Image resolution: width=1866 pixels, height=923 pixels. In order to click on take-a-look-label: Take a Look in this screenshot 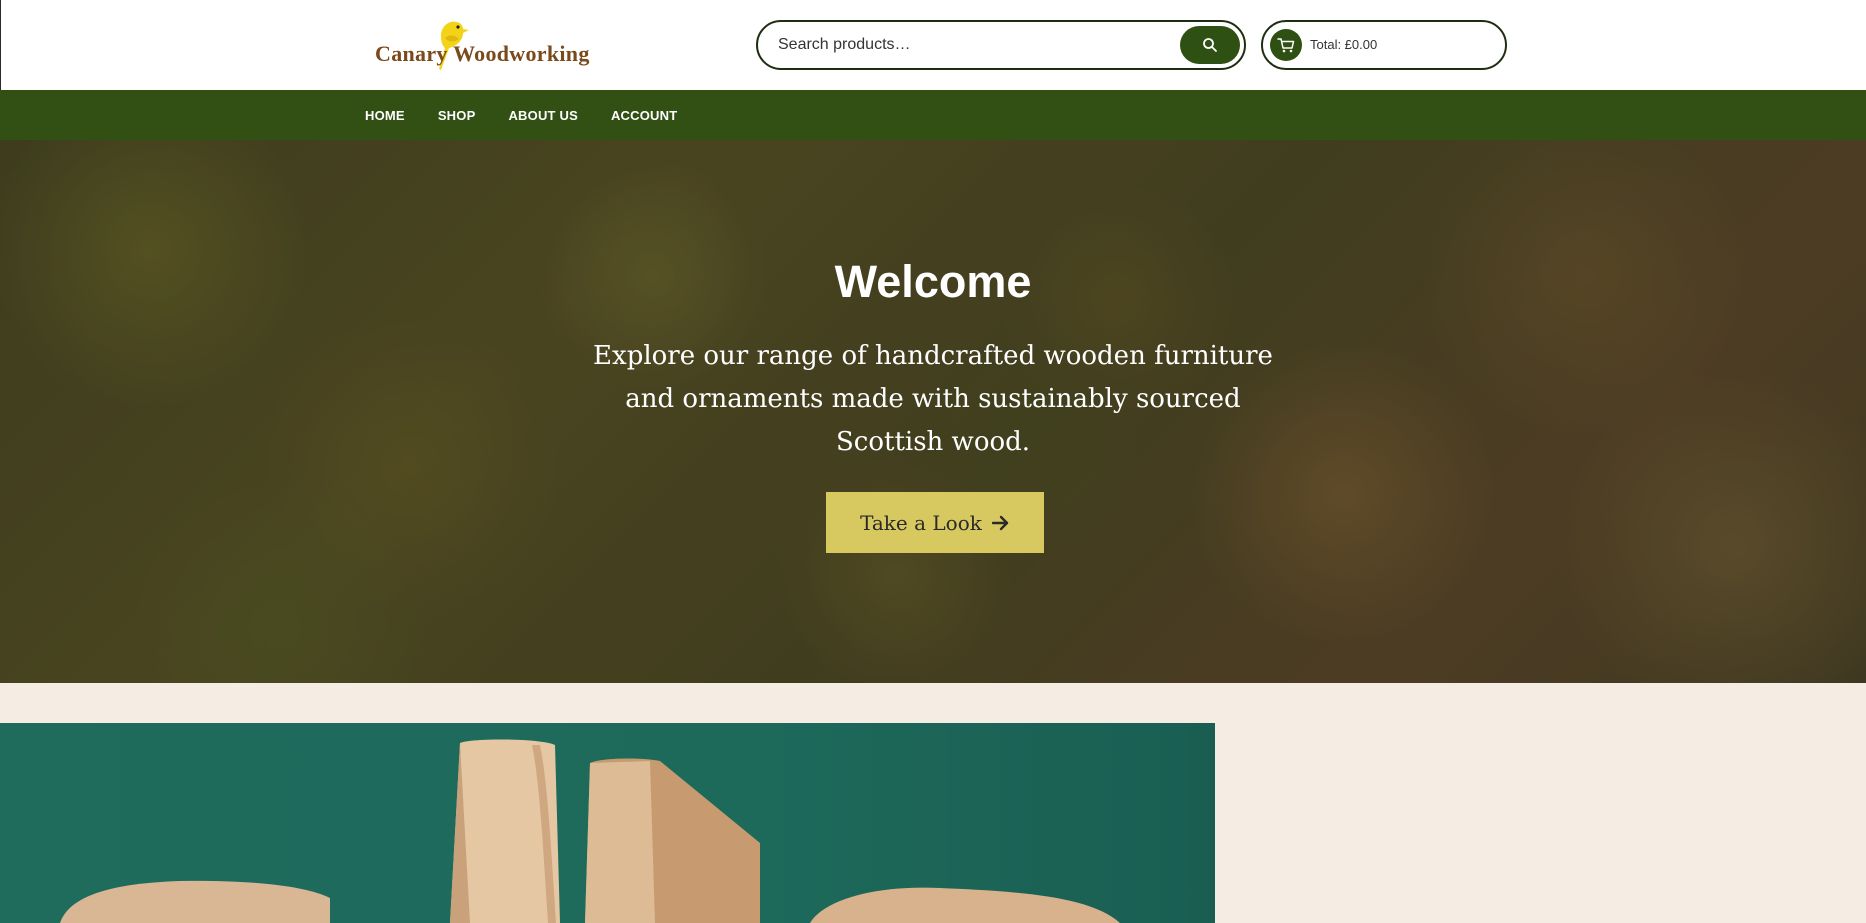, I will do `click(921, 522)`.